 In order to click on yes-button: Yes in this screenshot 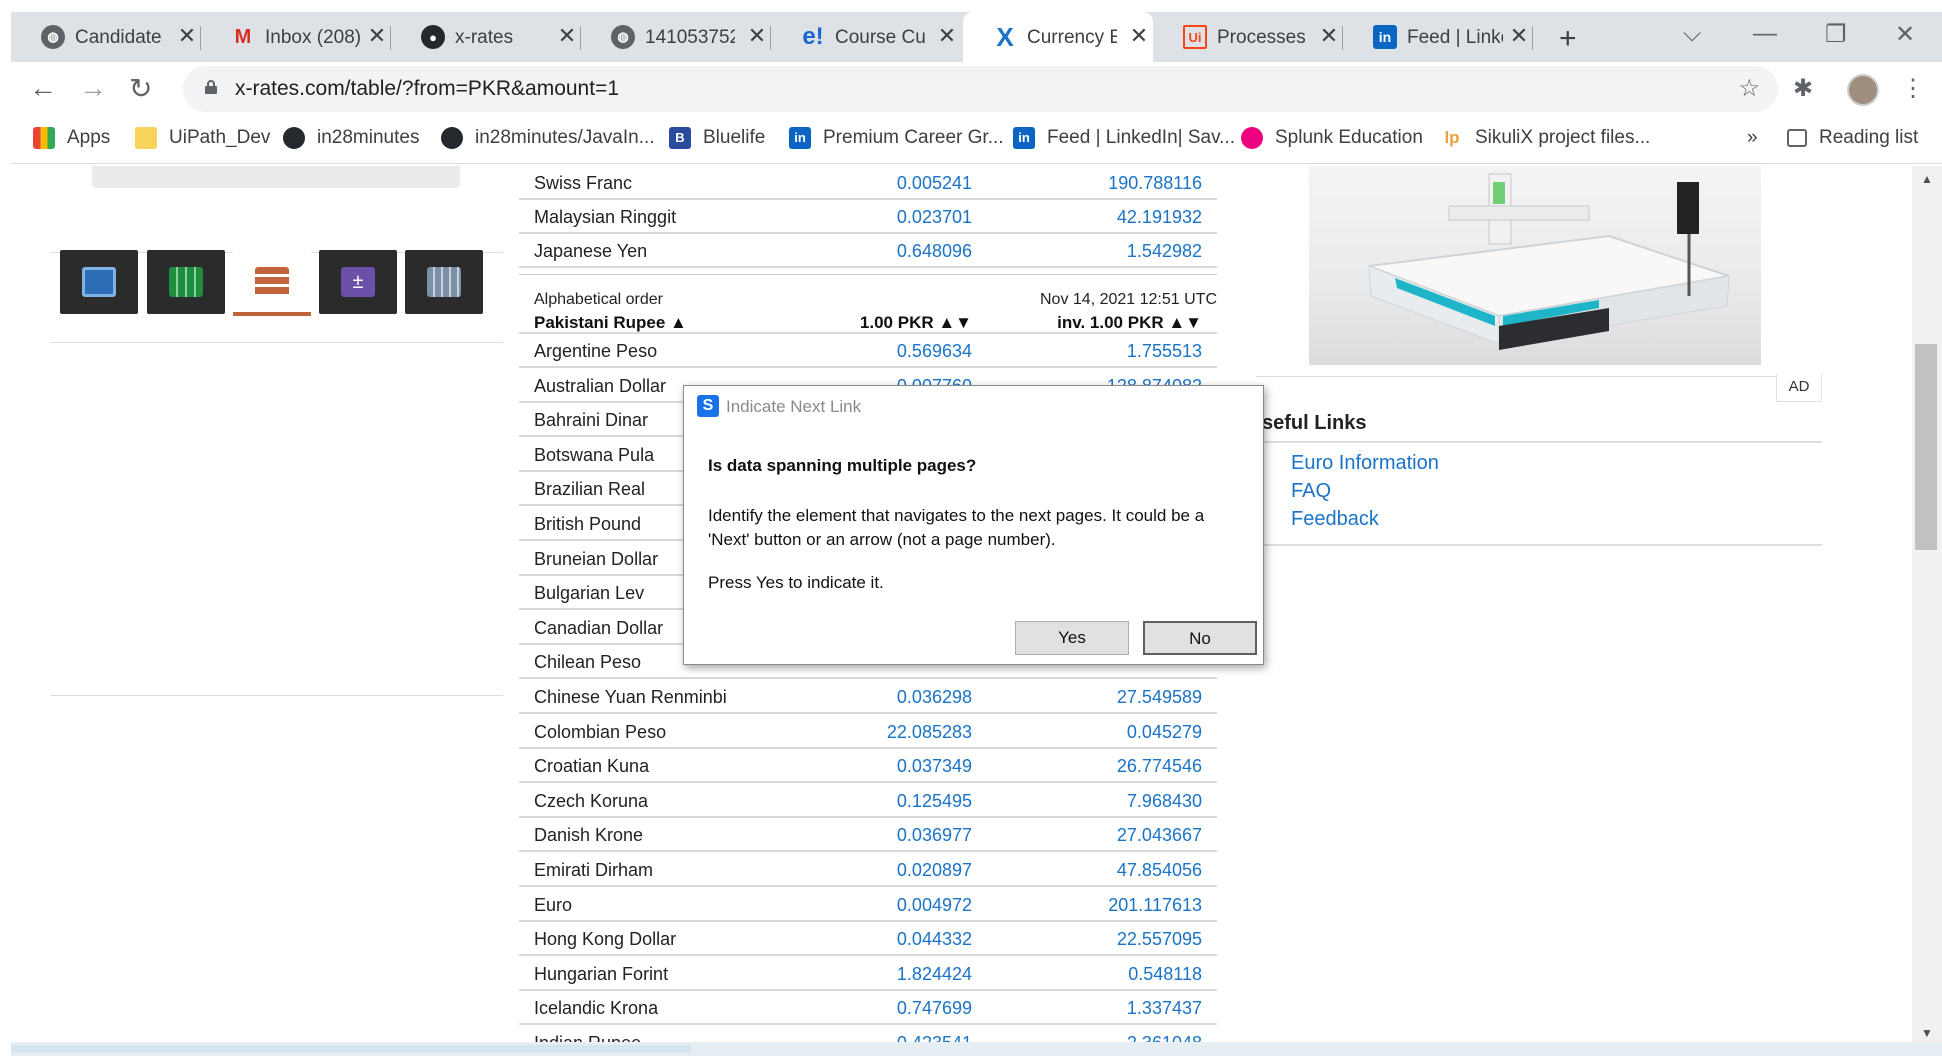, I will do `click(1072, 638)`.